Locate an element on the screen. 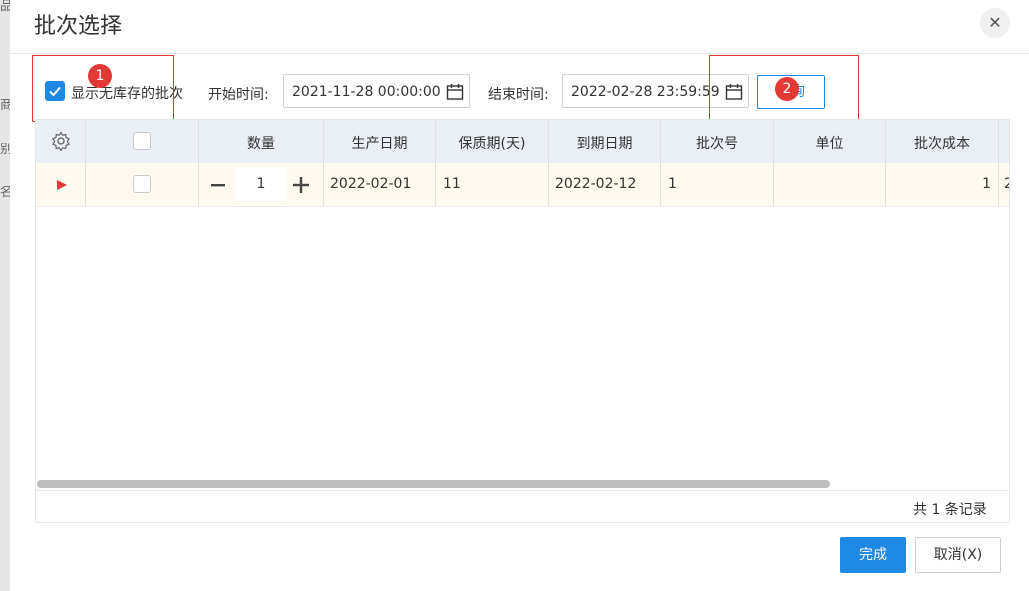  minus-icon is located at coordinates (218, 185).